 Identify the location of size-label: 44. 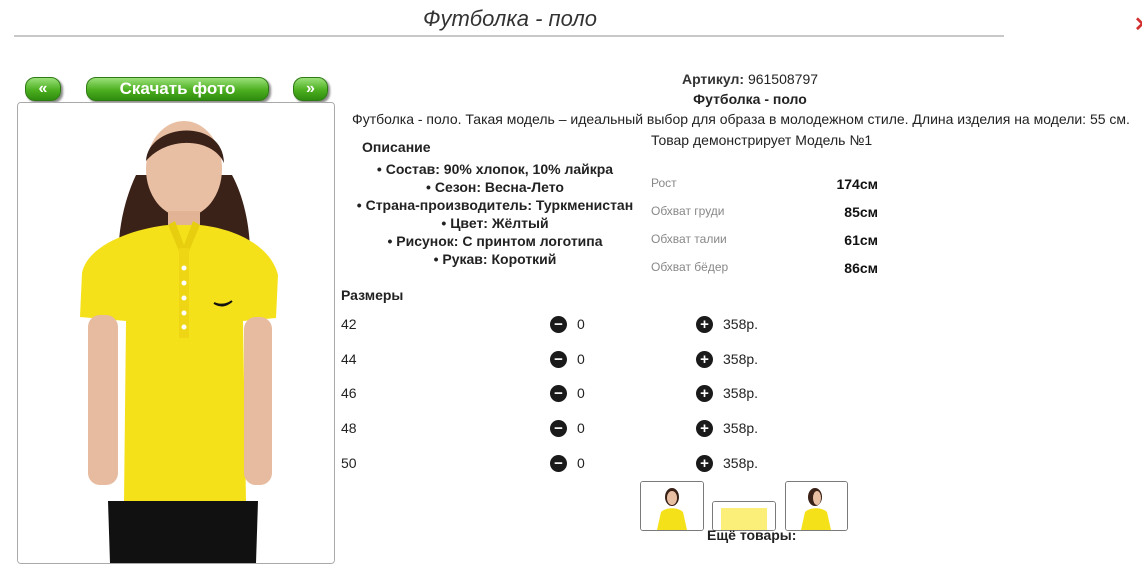
(349, 359).